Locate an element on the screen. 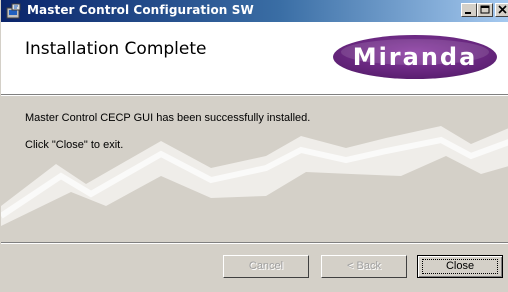 The height and width of the screenshot is (292, 508). logo-text: Miranda is located at coordinates (415, 57).